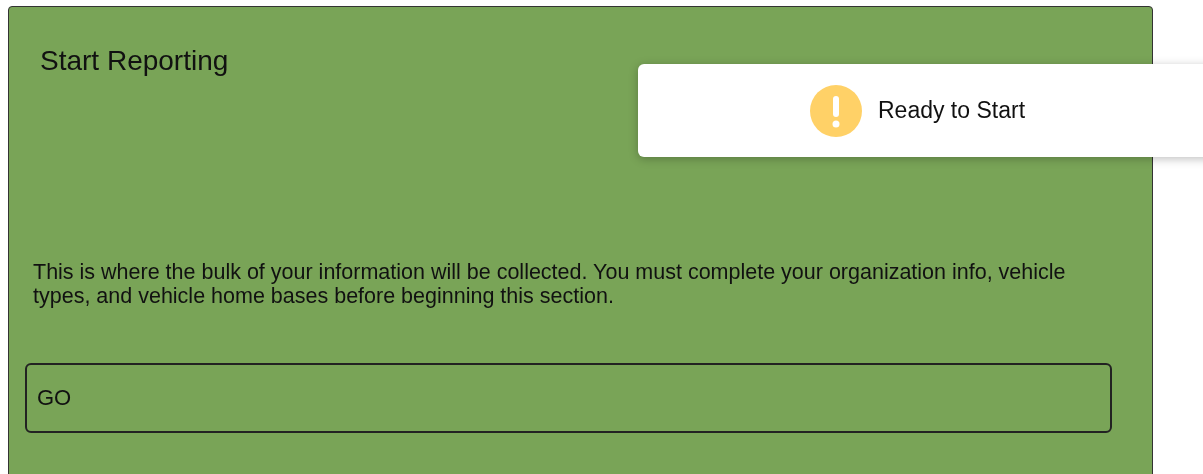 The height and width of the screenshot is (474, 1203). Describe the element at coordinates (952, 110) in the screenshot. I see `toast-message: Ready to Start` at that location.